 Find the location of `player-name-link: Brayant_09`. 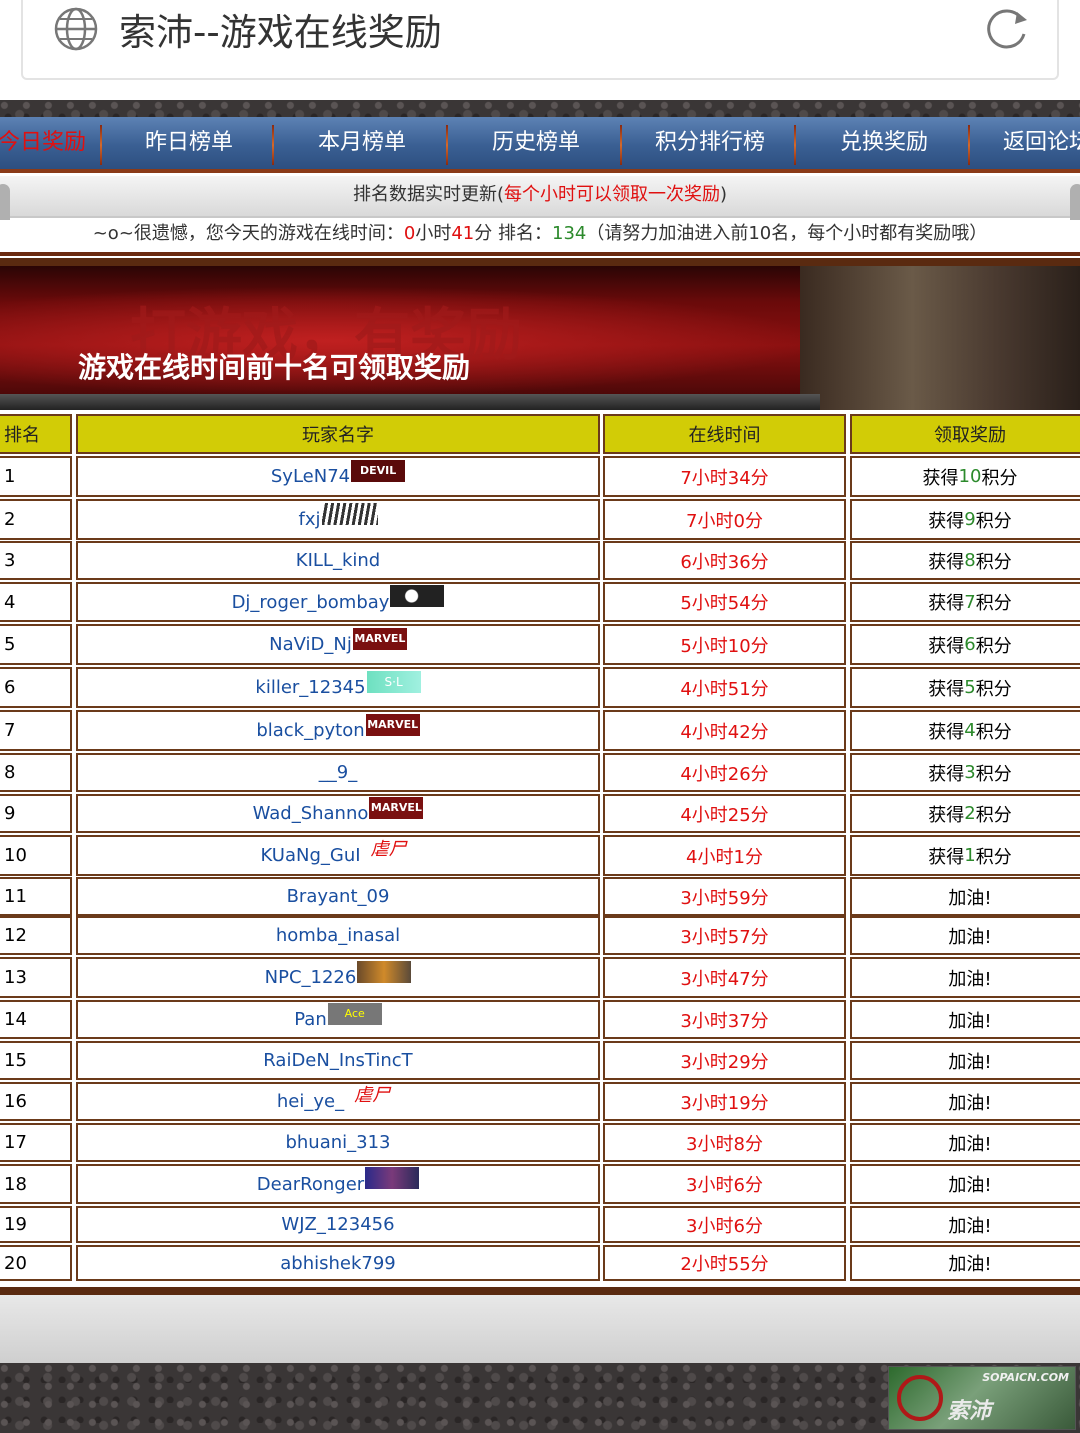

player-name-link: Brayant_09 is located at coordinates (338, 896).